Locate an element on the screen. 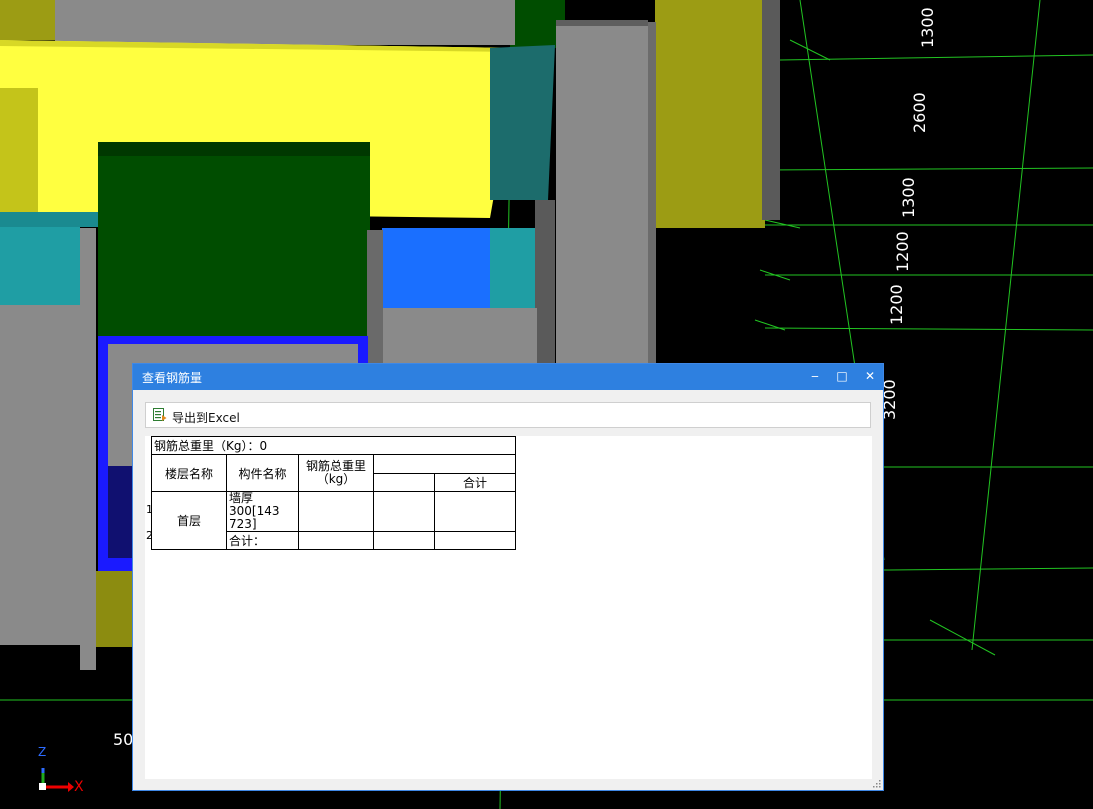  maximize-button: □ is located at coordinates (842, 376).